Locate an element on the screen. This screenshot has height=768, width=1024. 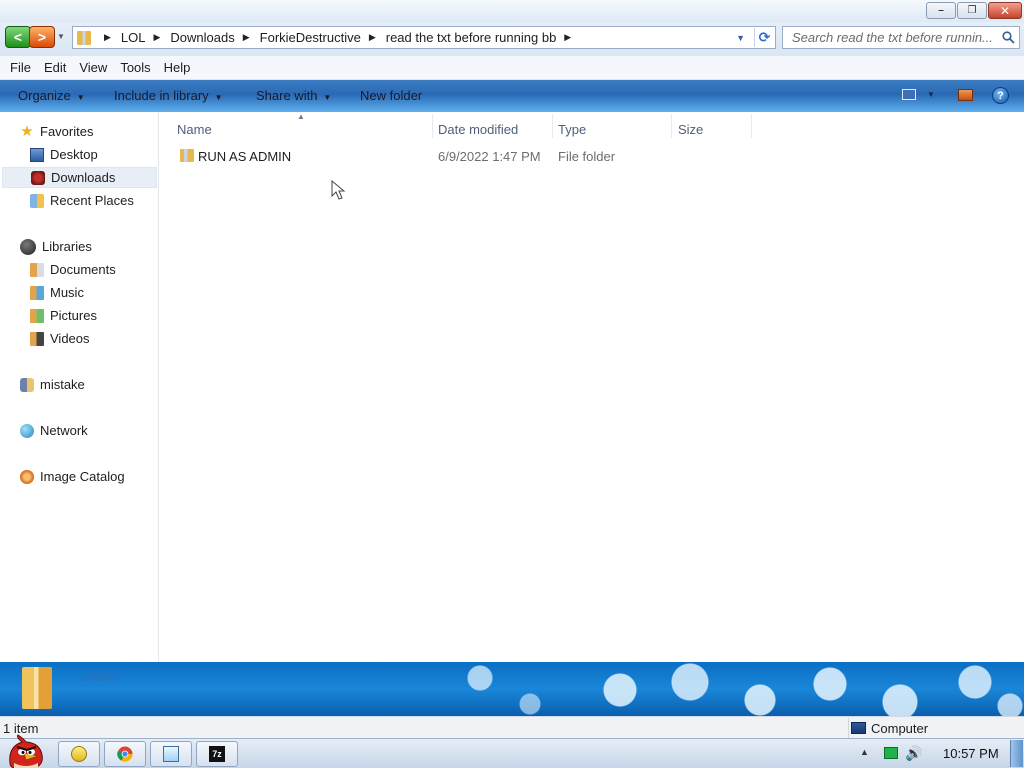
menu-edit: Edit is located at coordinates (55, 67).